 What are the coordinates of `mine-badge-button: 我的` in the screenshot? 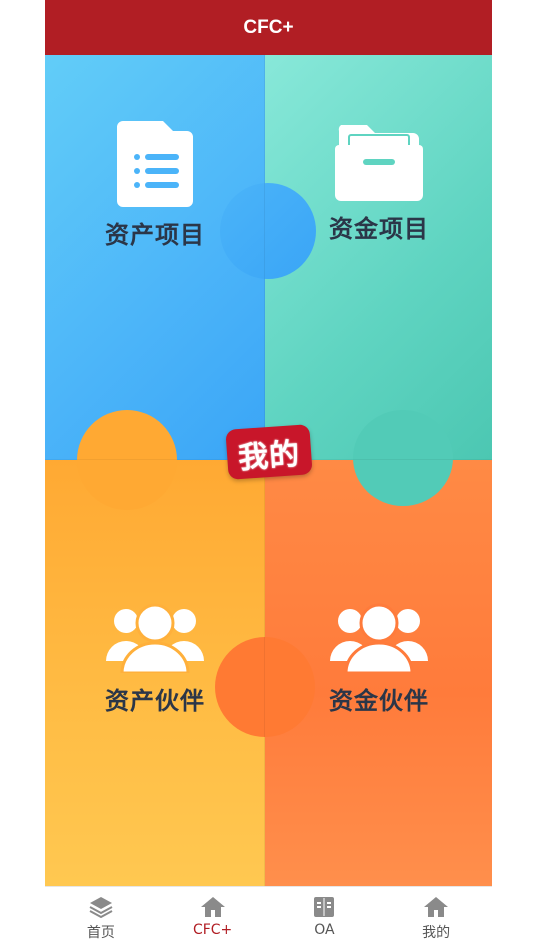 It's located at (269, 453).